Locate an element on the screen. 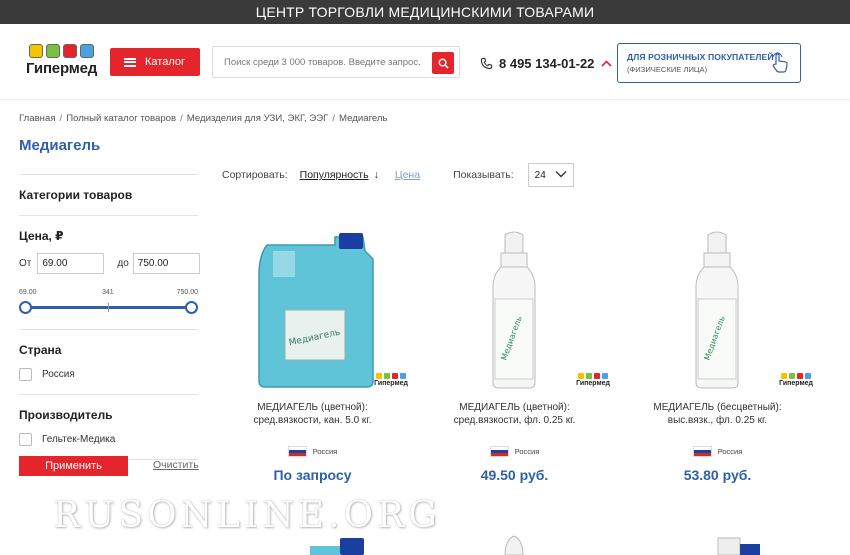  country-option: Россия is located at coordinates (108, 374).